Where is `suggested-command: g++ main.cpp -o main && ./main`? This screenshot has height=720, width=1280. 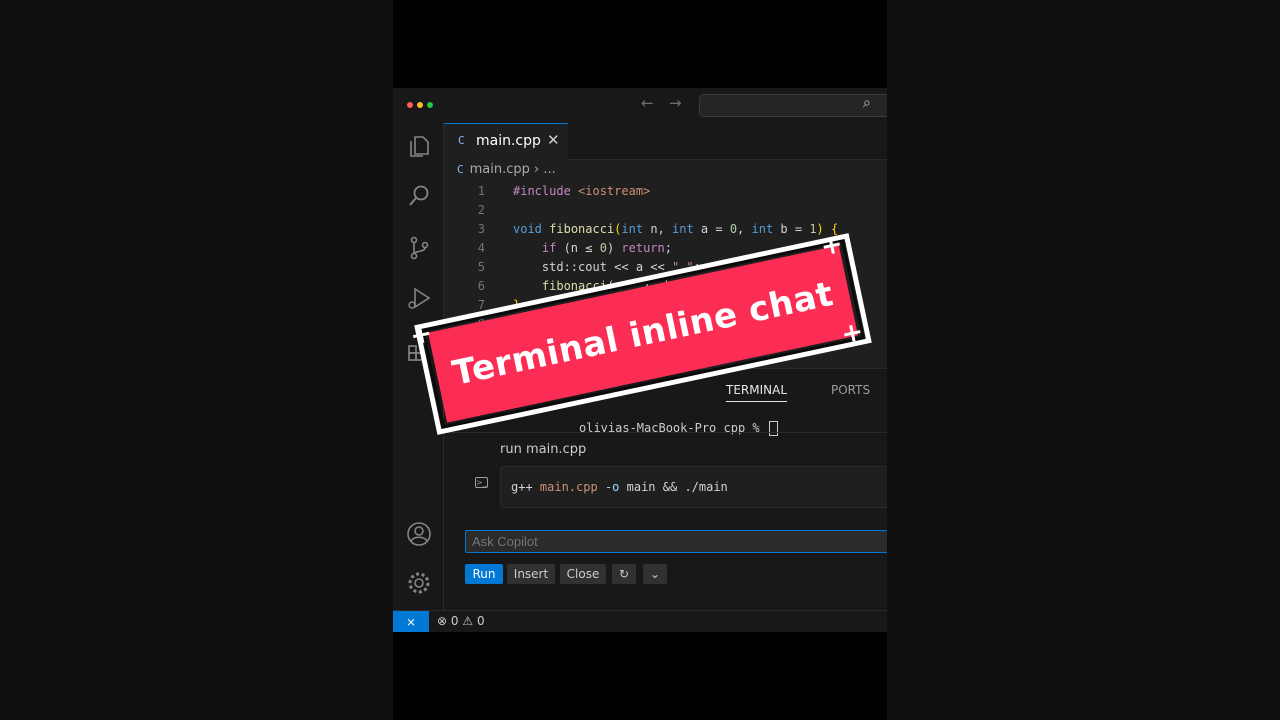 suggested-command: g++ main.cpp -o main && ./main is located at coordinates (619, 487).